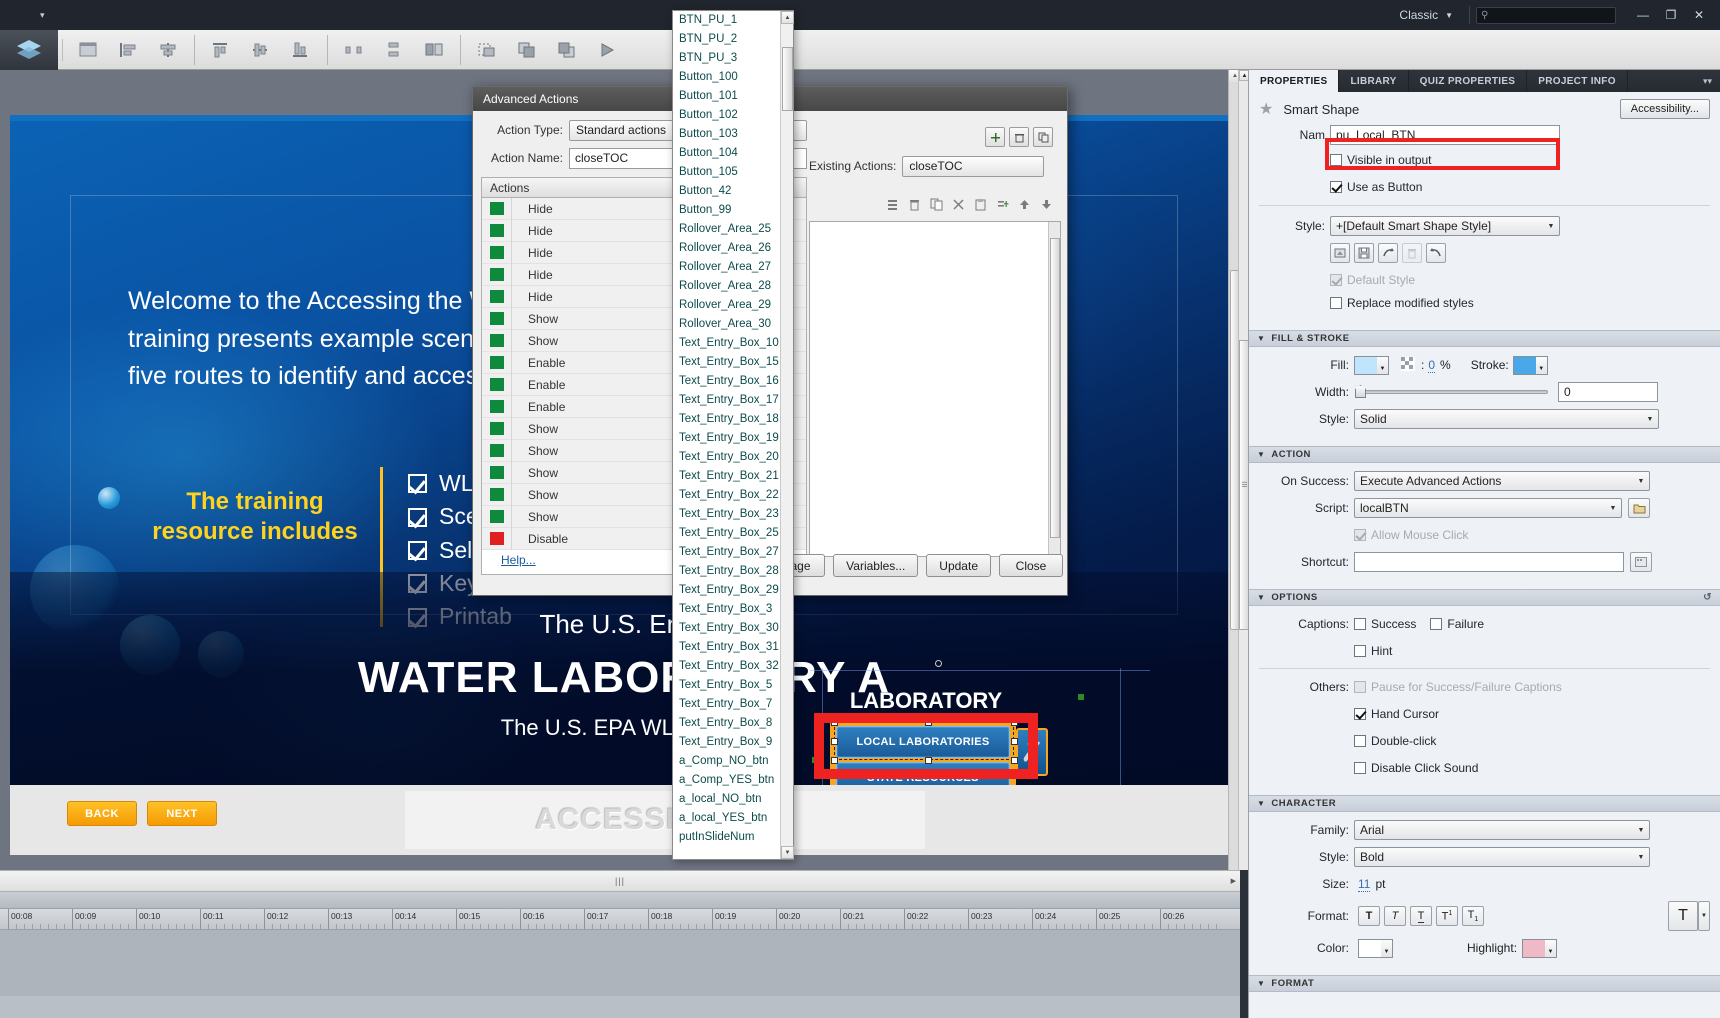 Image resolution: width=1720 pixels, height=1018 pixels. I want to click on dropdown-item: Rollover_Area_27, so click(727, 267).